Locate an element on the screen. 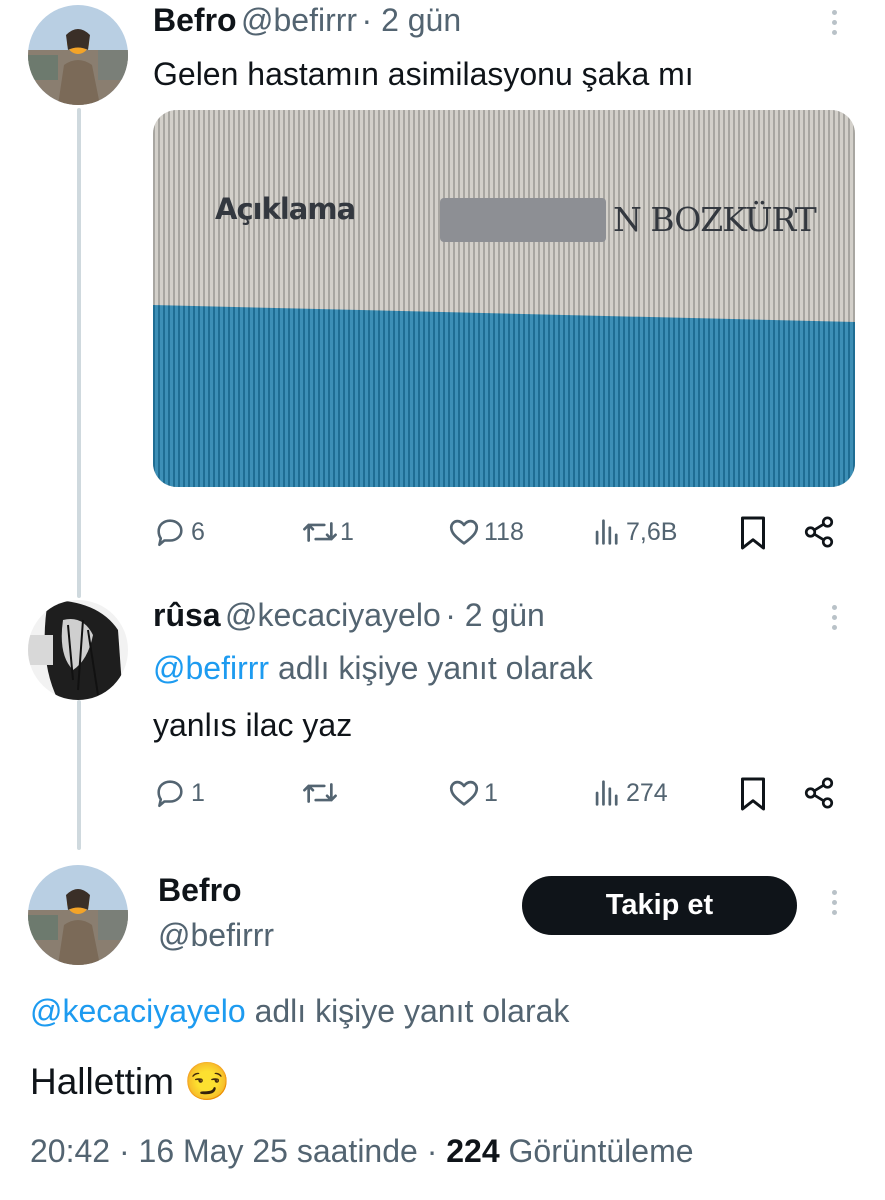 Image resolution: width=885 pixels, height=1200 pixels. views-count: 274 is located at coordinates (647, 792).